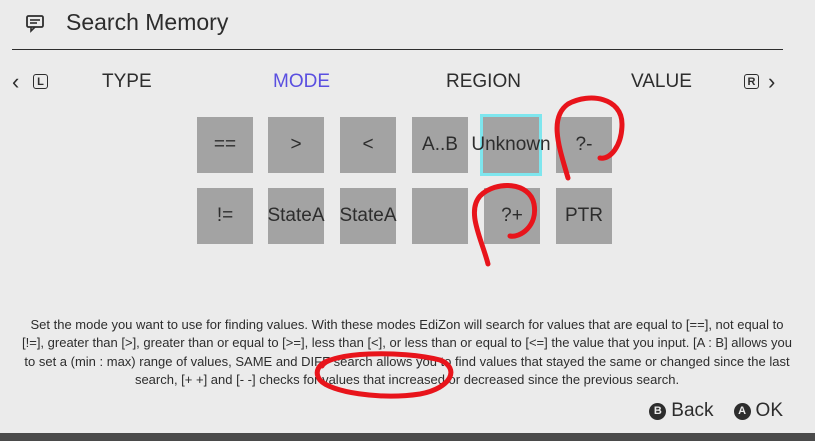  What do you see at coordinates (127, 82) in the screenshot?
I see `tab-type: TYPE` at bounding box center [127, 82].